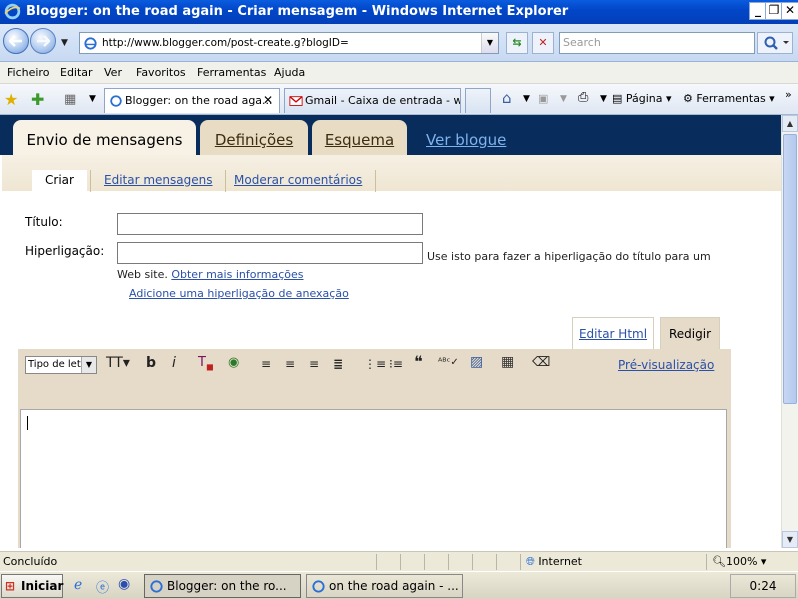 This screenshot has height=599, width=798. I want to click on start-button: ⊞ Iniciar, so click(32, 586).